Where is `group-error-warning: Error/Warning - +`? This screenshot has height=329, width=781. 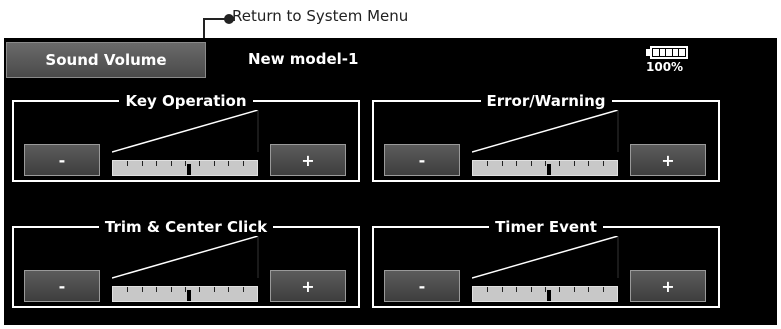
group-error-warning: Error/Warning - + is located at coordinates (546, 137).